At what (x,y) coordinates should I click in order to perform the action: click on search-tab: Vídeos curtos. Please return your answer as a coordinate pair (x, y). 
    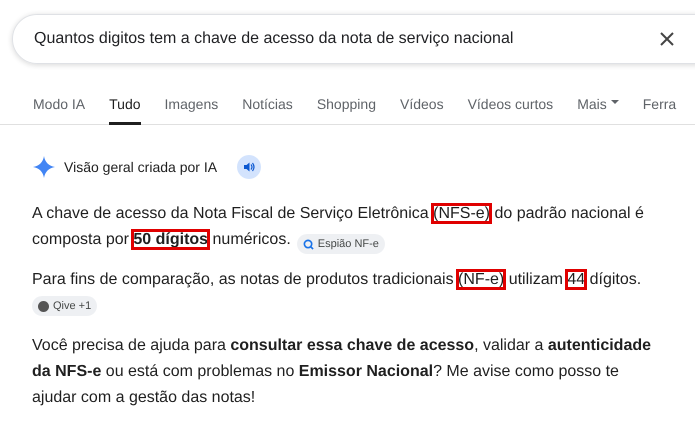
    Looking at the image, I should click on (511, 109).